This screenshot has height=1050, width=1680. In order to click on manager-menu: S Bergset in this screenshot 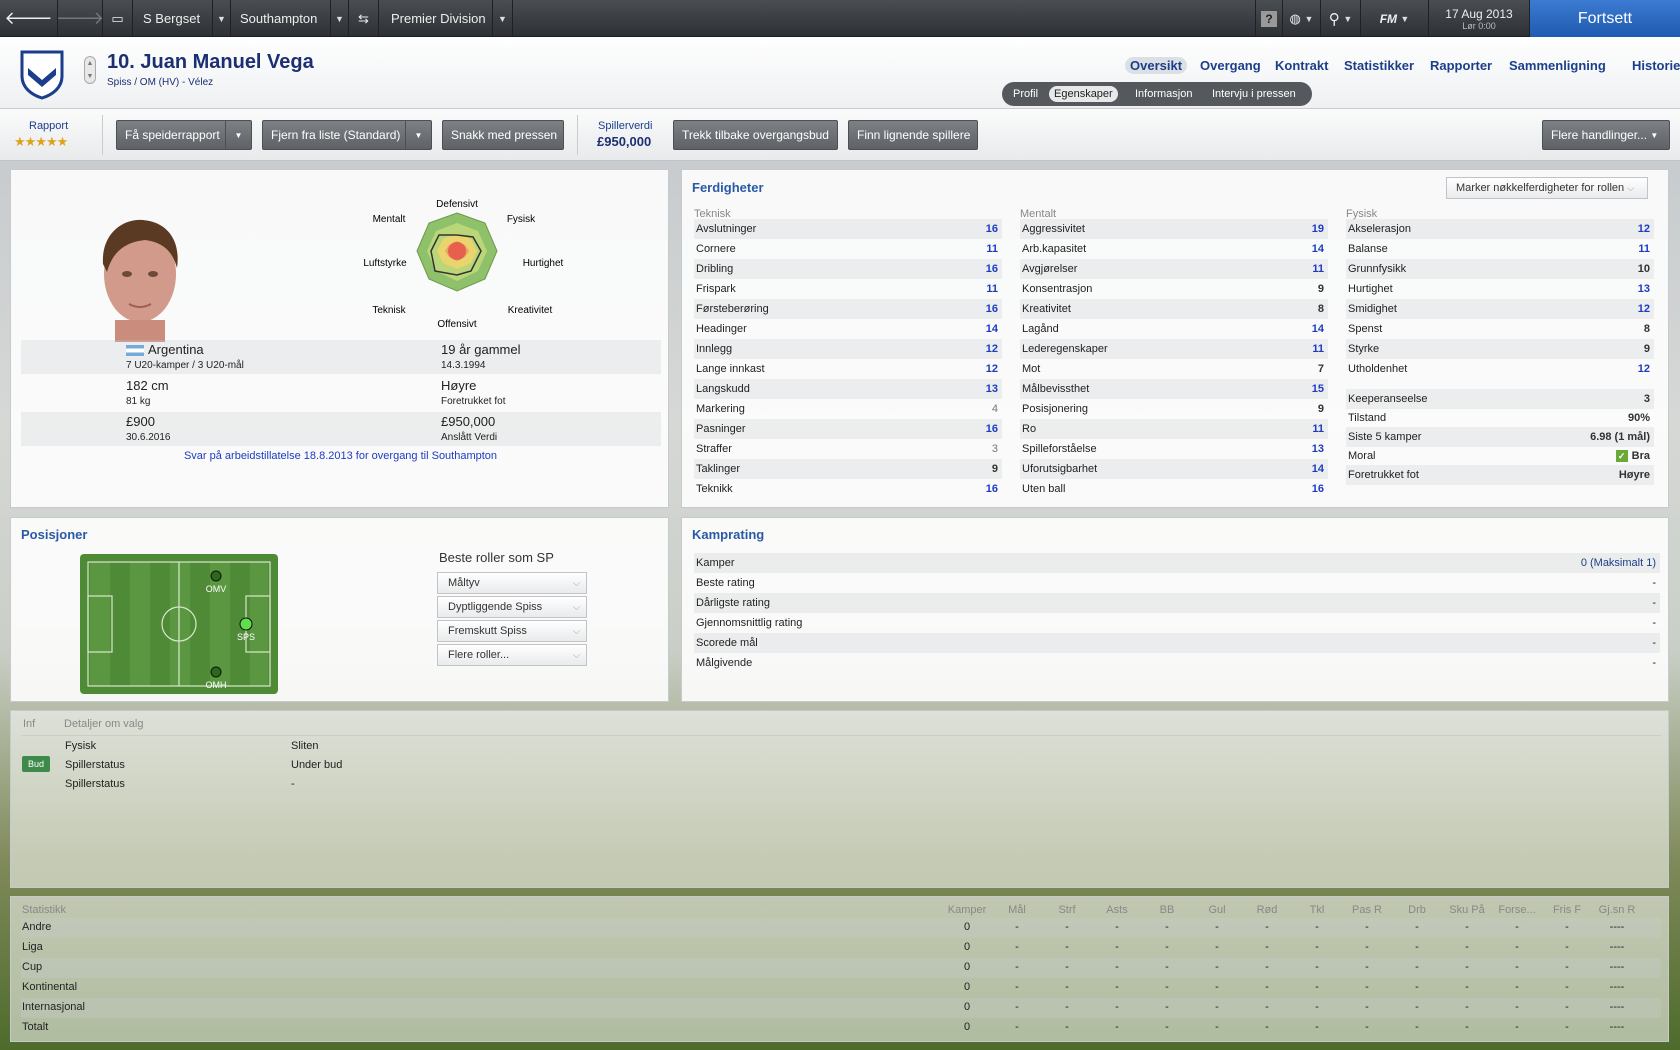, I will do `click(173, 18)`.